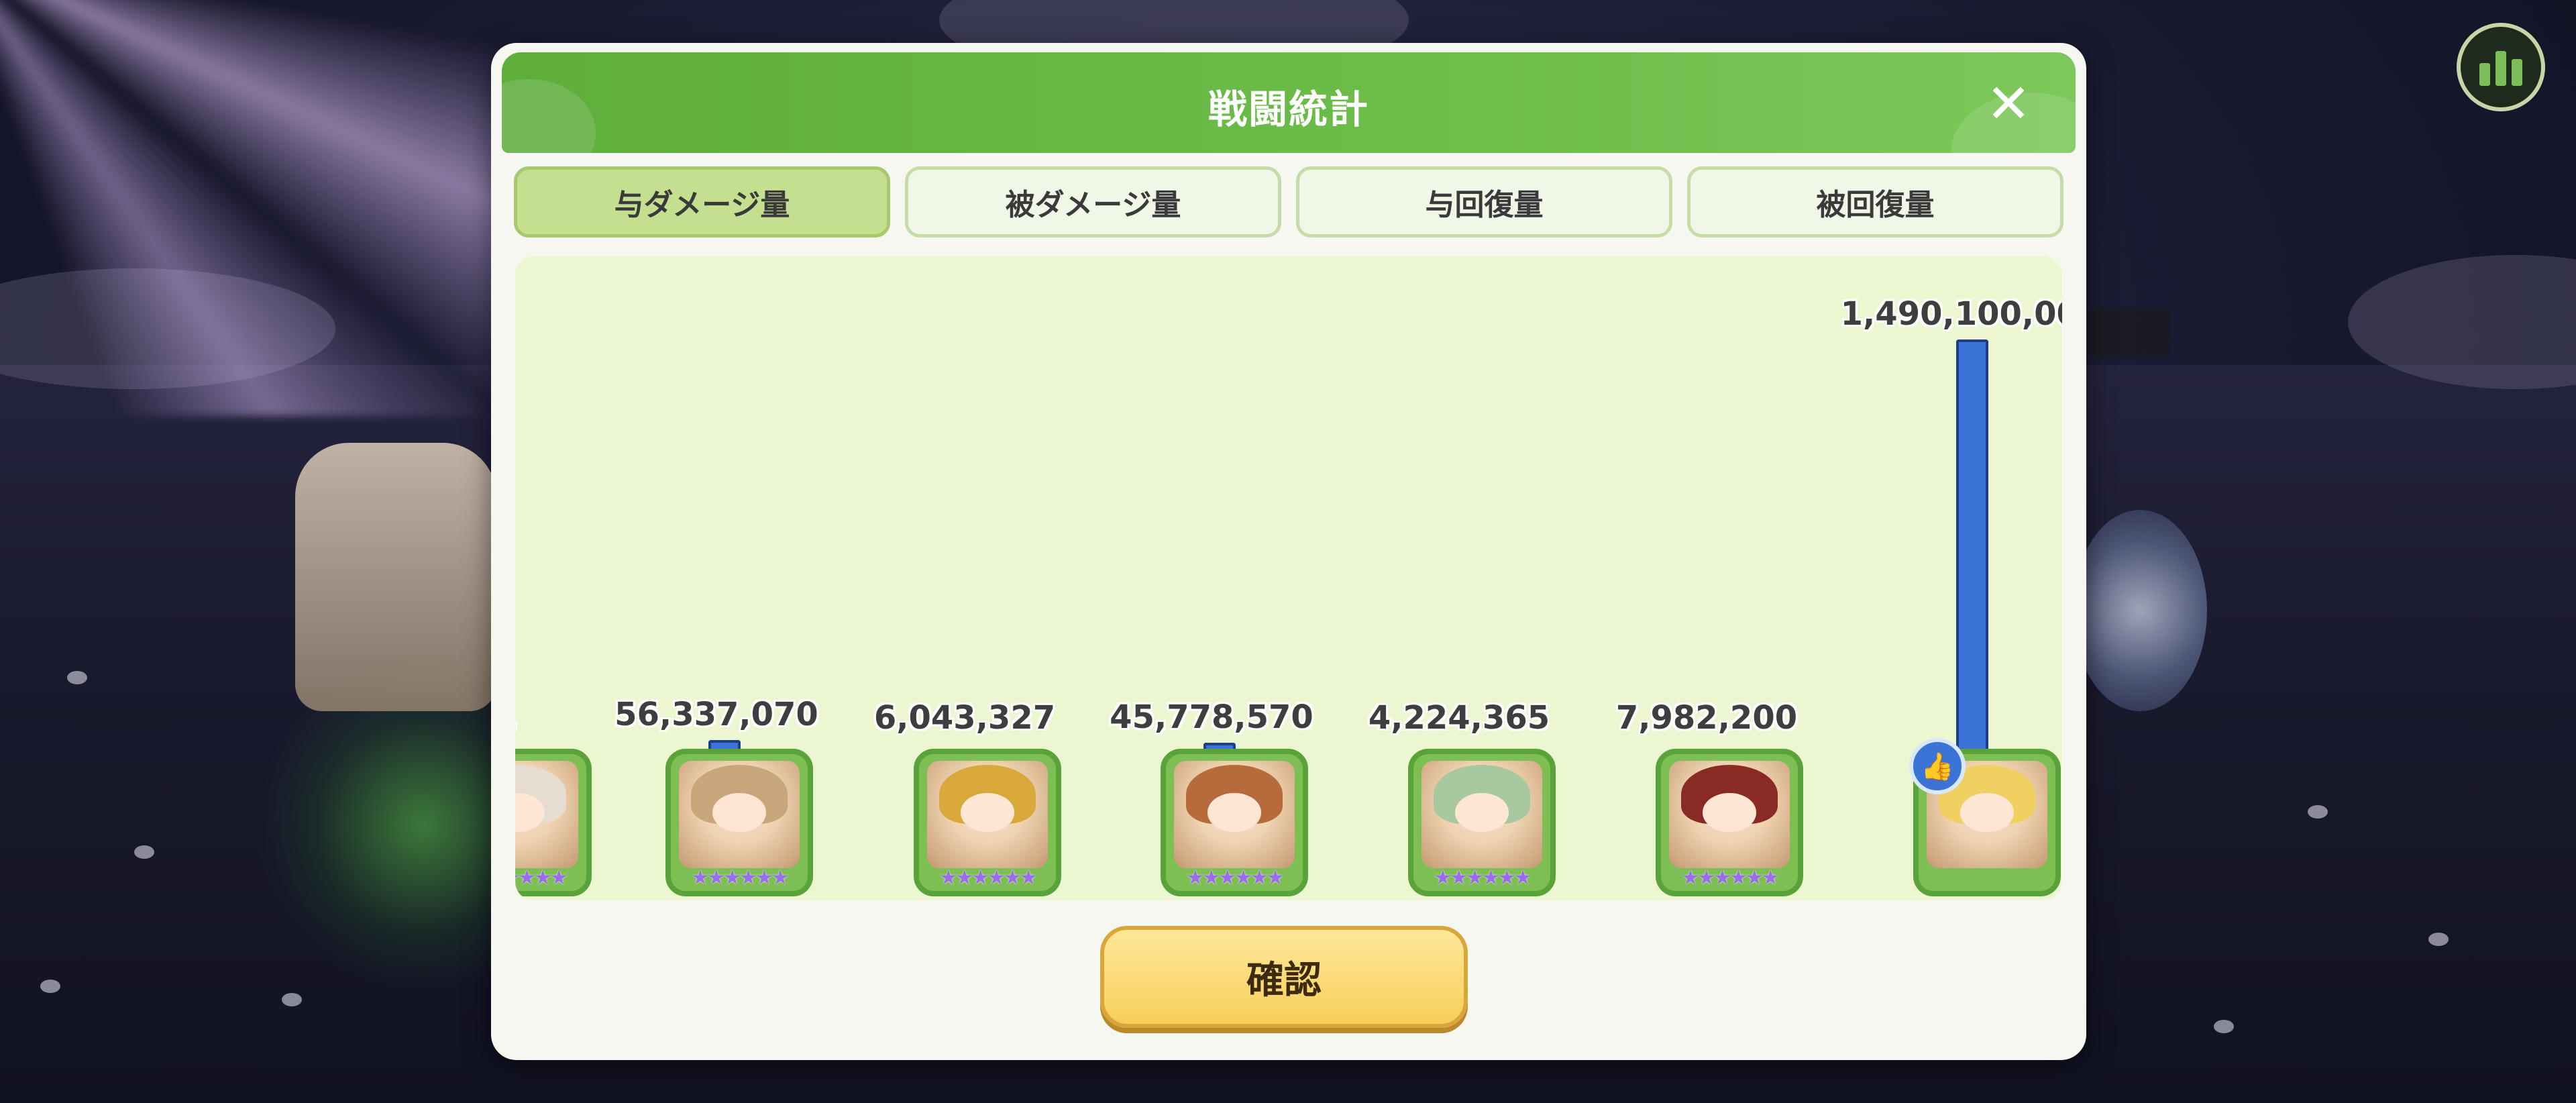 The width and height of the screenshot is (2576, 1103). I want to click on character-portrait: 👍, so click(1985, 817).